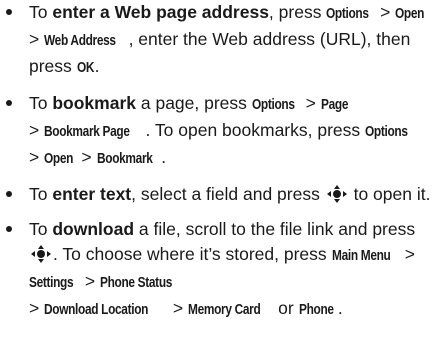 Image resolution: width=448 pixels, height=349 pixels. Describe the element at coordinates (228, 194) in the screenshot. I see `text: , select a field and press` at that location.